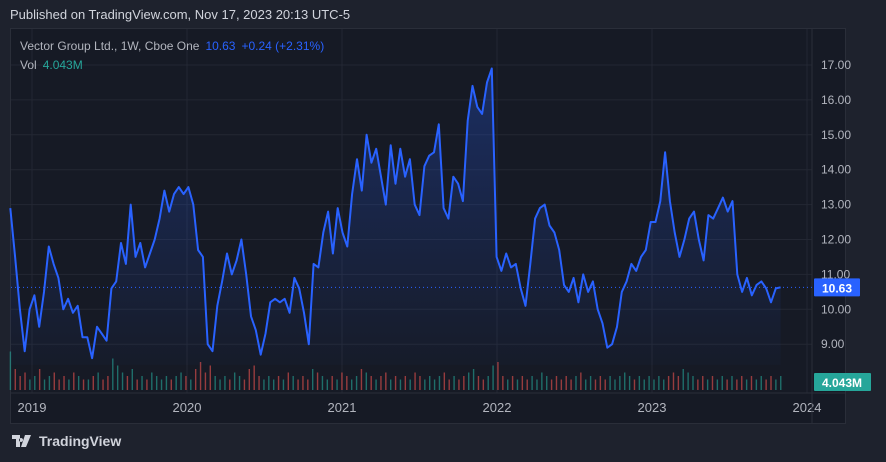 The image size is (886, 462). I want to click on last-price-badge-text: 10.63, so click(837, 288).